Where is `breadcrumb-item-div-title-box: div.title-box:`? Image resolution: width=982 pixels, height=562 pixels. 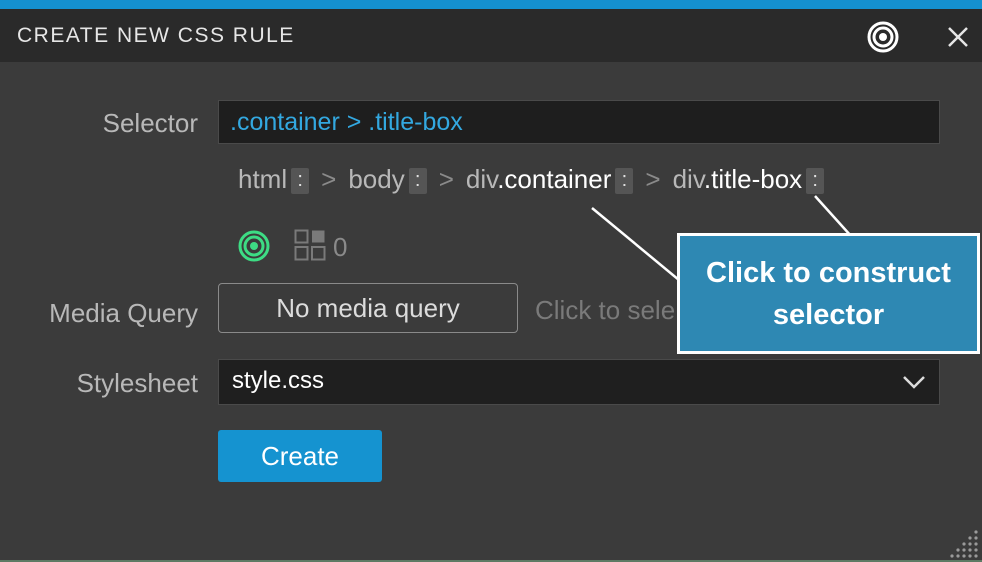 breadcrumb-item-div-title-box: div.title-box: is located at coordinates (749, 179).